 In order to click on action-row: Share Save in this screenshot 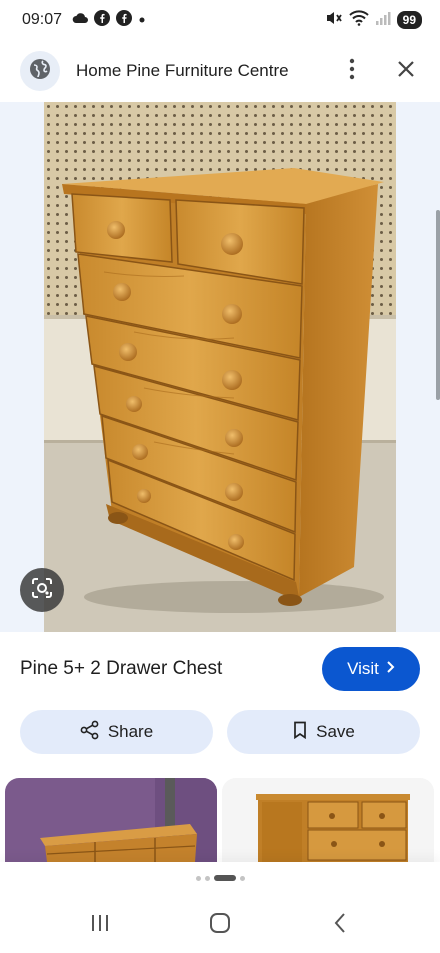, I will do `click(220, 733)`.